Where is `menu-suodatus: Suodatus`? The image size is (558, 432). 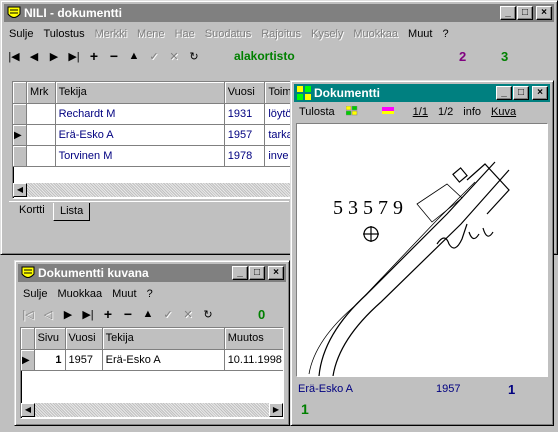
menu-suodatus: Suodatus is located at coordinates (228, 34).